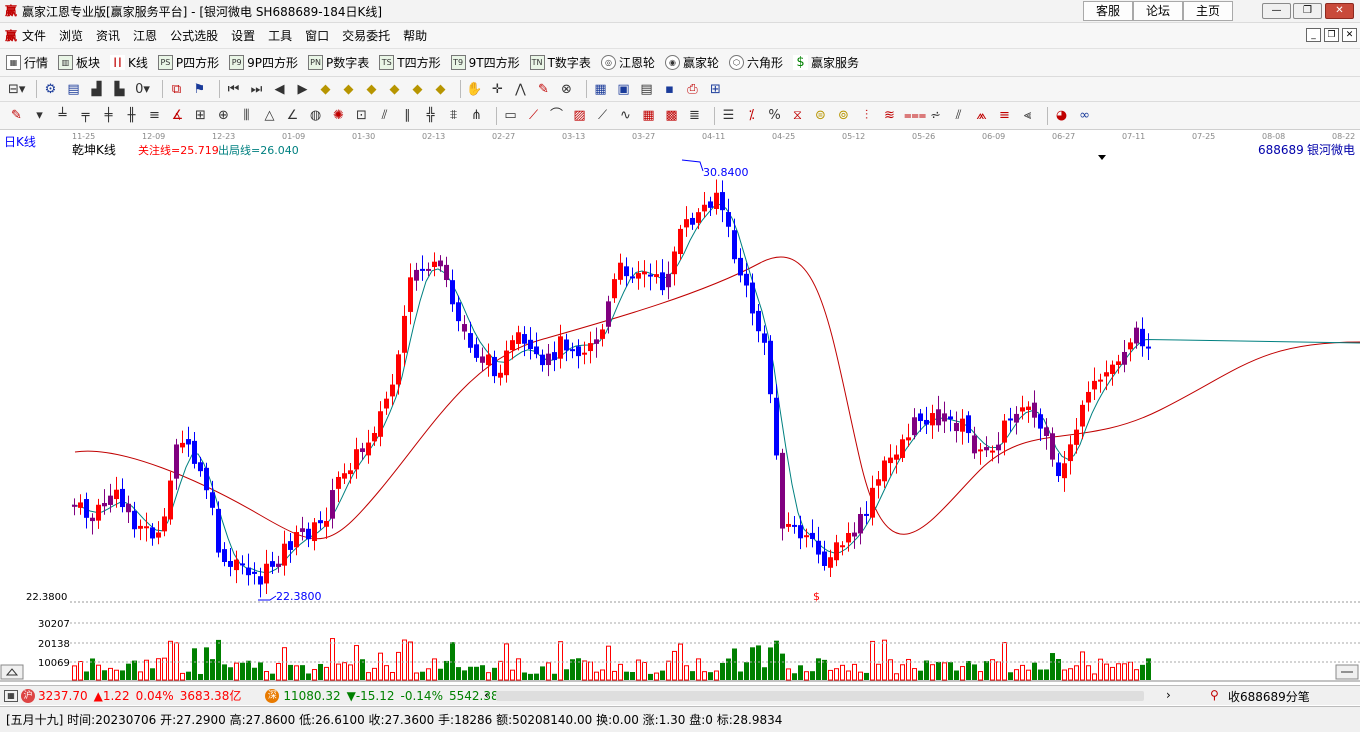  I want to click on diamond-up-icon: ◆, so click(325, 89).